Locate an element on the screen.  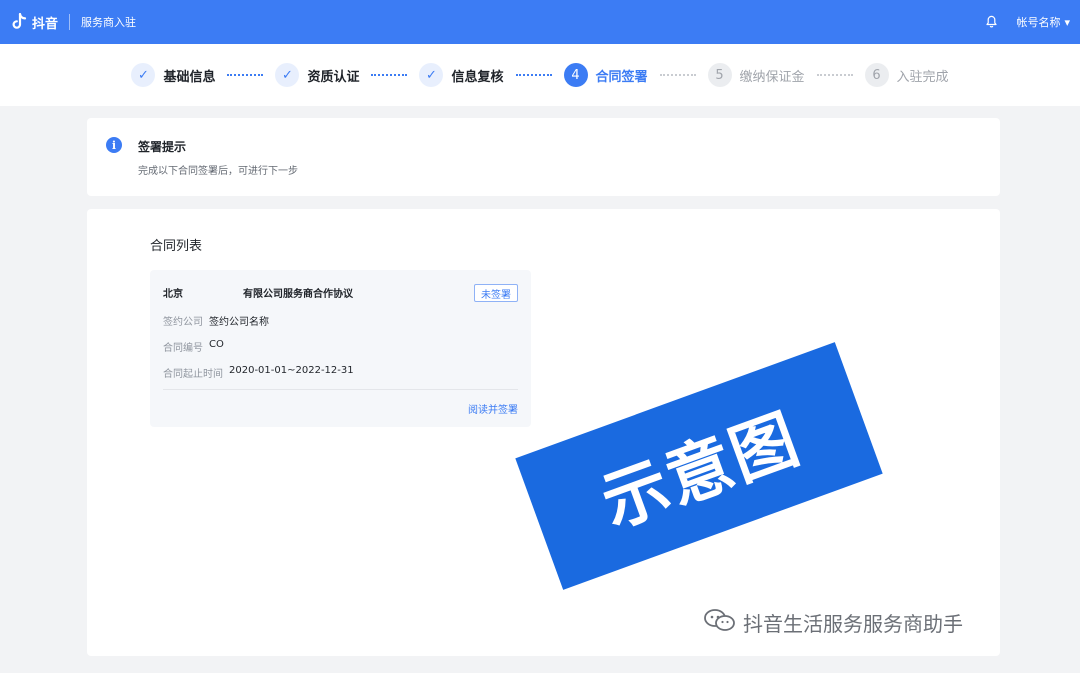
account-credit: 抖音生活服务服务商助手 is located at coordinates (833, 622).